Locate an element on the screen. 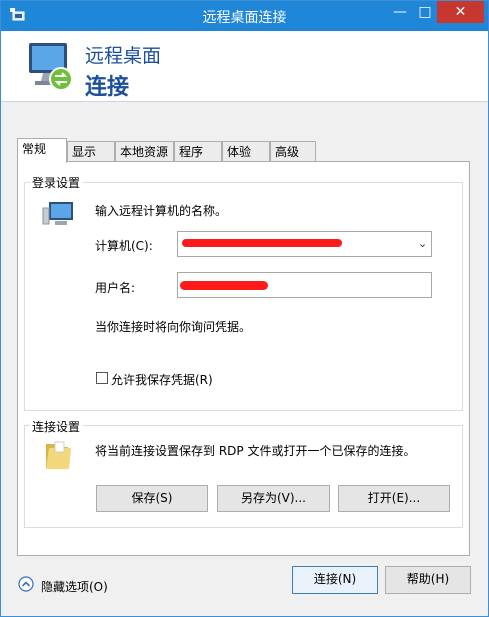 The height and width of the screenshot is (617, 489). computer-instruction: 输入远程计算机的名称。 is located at coordinates (161, 211).